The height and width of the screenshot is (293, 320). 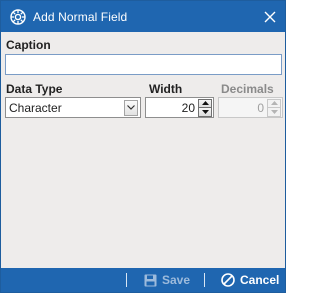 What do you see at coordinates (80, 16) in the screenshot?
I see `window-title: Add Normal Field` at bounding box center [80, 16].